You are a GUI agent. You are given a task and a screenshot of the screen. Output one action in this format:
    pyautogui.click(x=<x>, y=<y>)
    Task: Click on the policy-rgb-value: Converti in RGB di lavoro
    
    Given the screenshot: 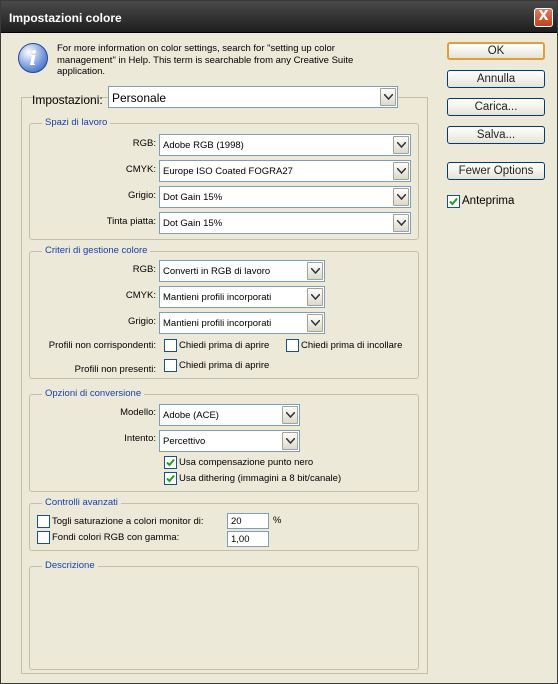 What is the action you would take?
    pyautogui.click(x=217, y=271)
    